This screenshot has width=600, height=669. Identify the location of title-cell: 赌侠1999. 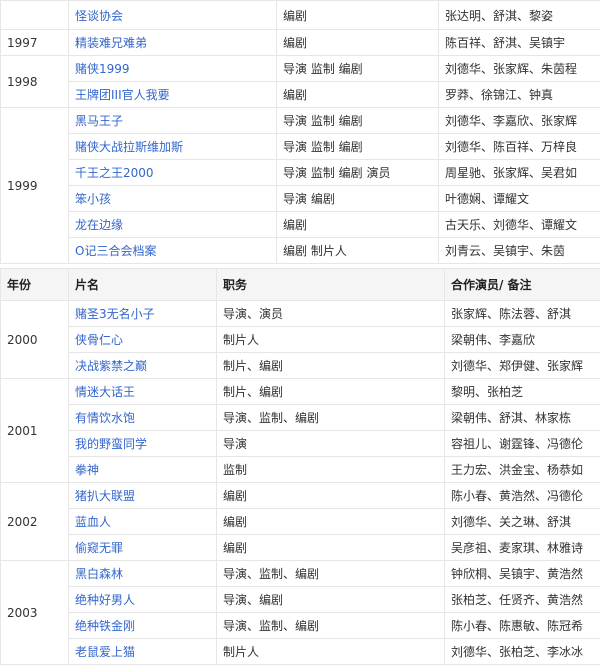
(172, 68).